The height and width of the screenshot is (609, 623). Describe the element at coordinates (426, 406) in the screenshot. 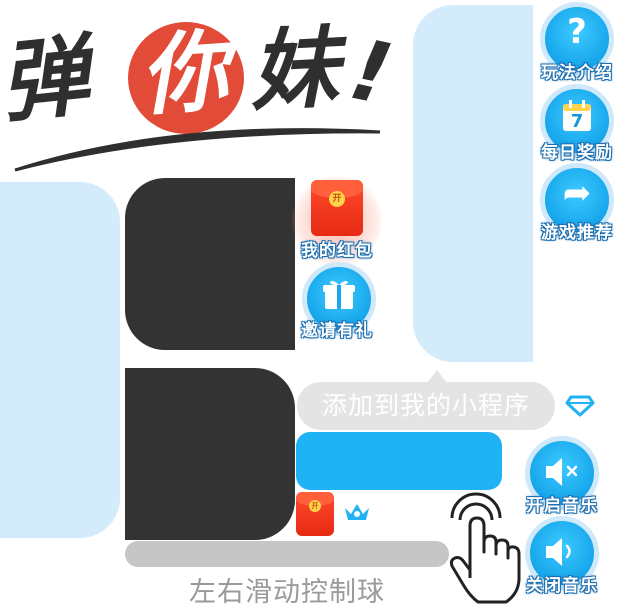

I see `add-mini-program-prompt: 添加到我的小程序` at that location.